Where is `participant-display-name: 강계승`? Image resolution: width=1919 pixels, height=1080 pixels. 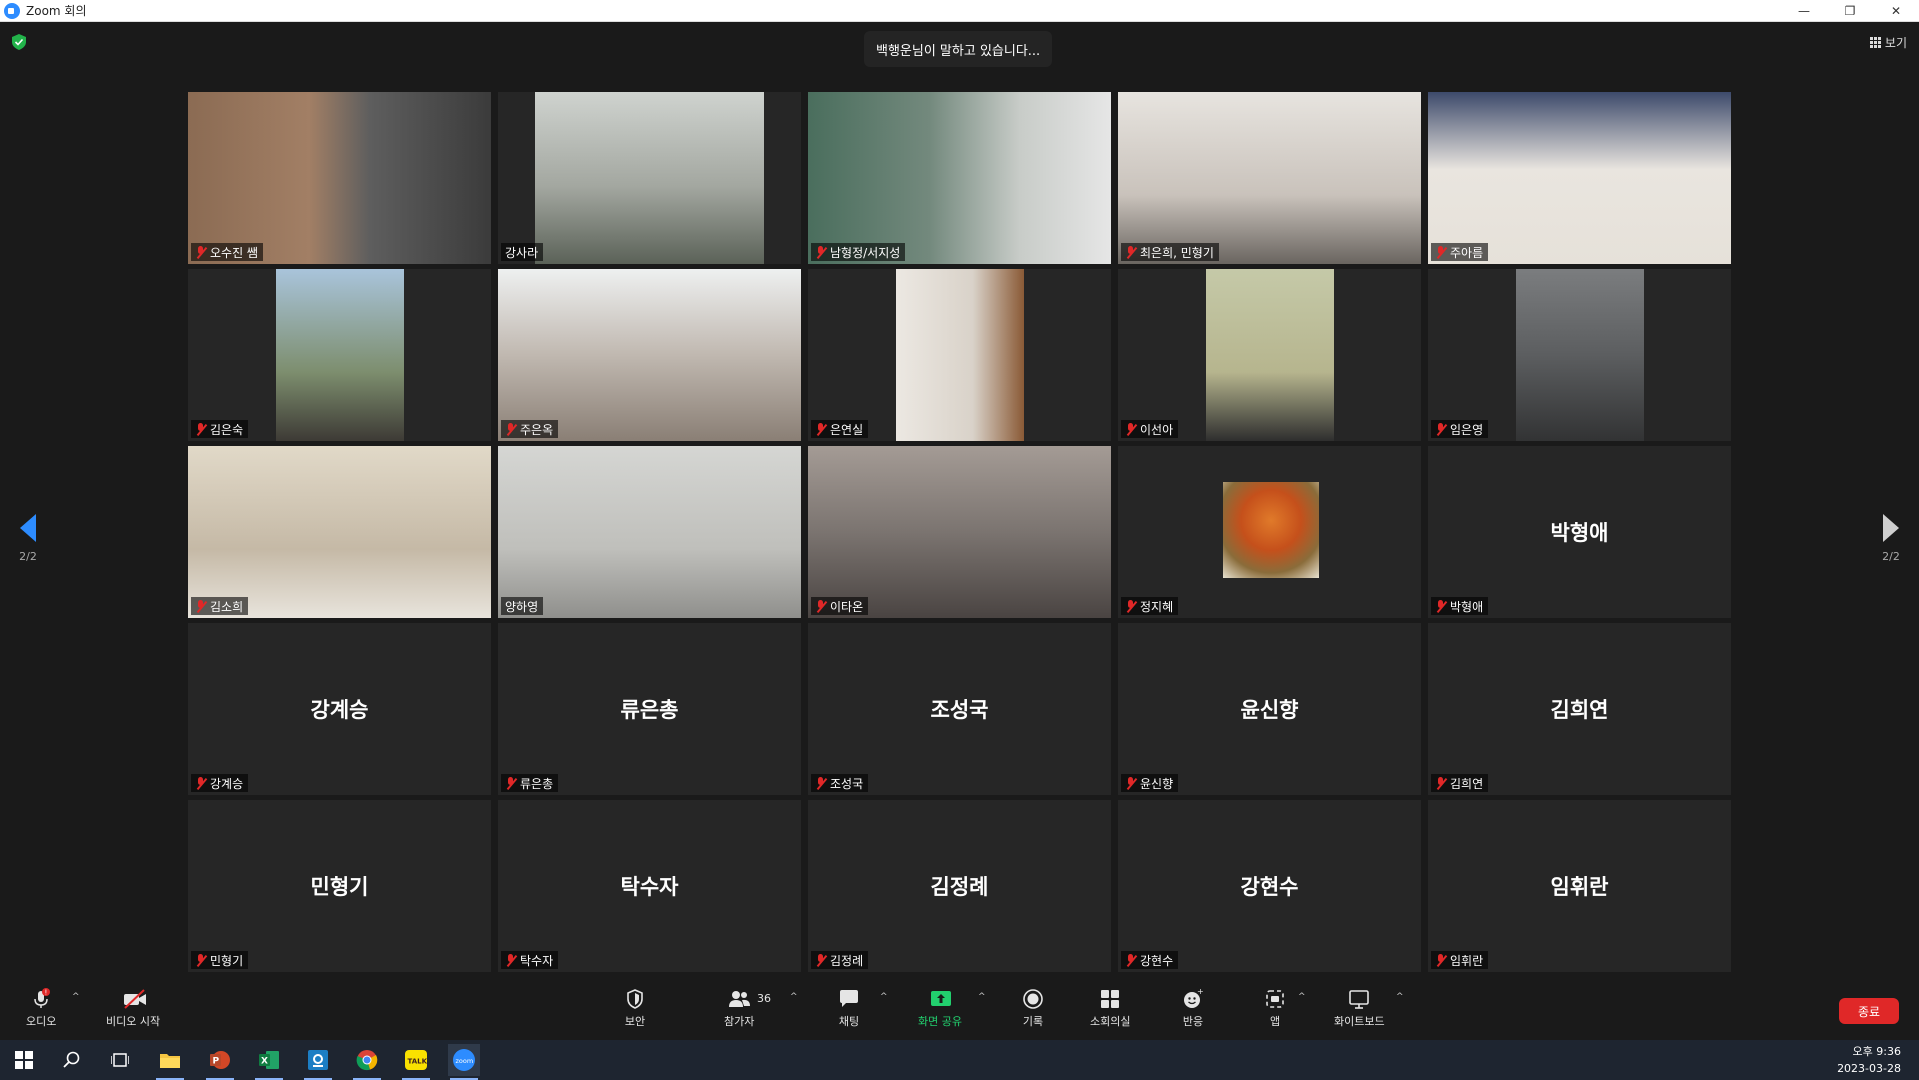 participant-display-name: 강계승 is located at coordinates (339, 710).